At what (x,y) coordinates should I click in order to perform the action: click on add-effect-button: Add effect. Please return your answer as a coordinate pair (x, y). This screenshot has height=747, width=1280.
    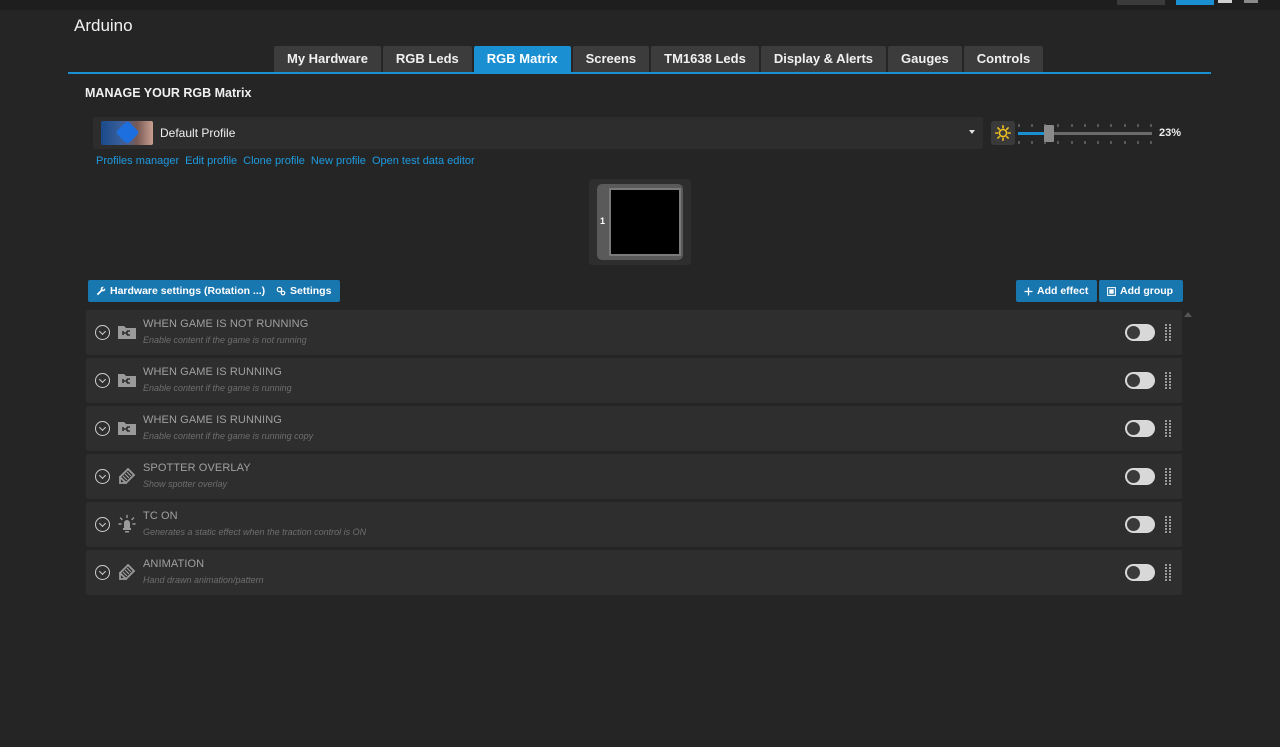
    Looking at the image, I should click on (1056, 291).